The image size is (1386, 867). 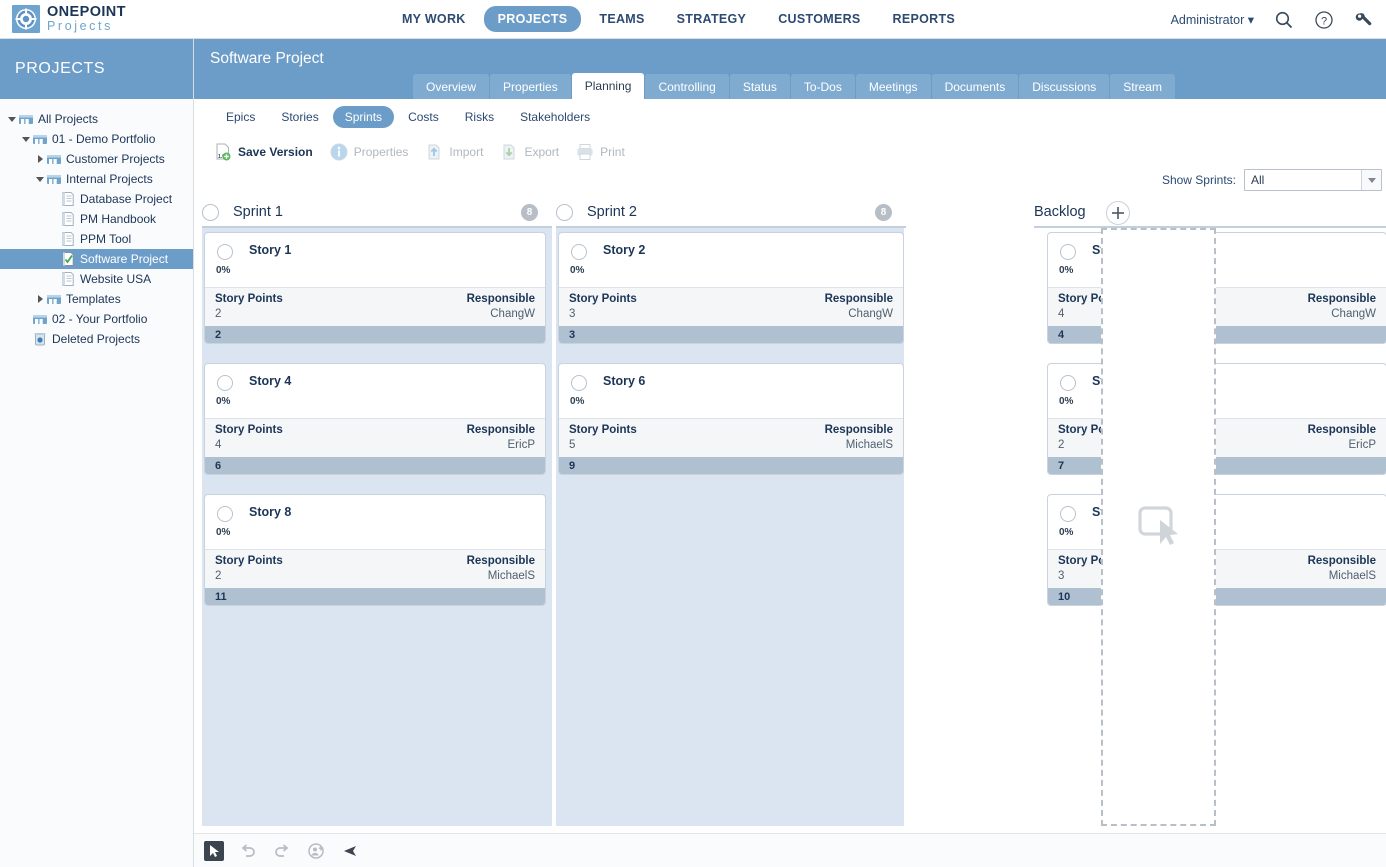 I want to click on tab-controlling: Controlling, so click(x=687, y=86).